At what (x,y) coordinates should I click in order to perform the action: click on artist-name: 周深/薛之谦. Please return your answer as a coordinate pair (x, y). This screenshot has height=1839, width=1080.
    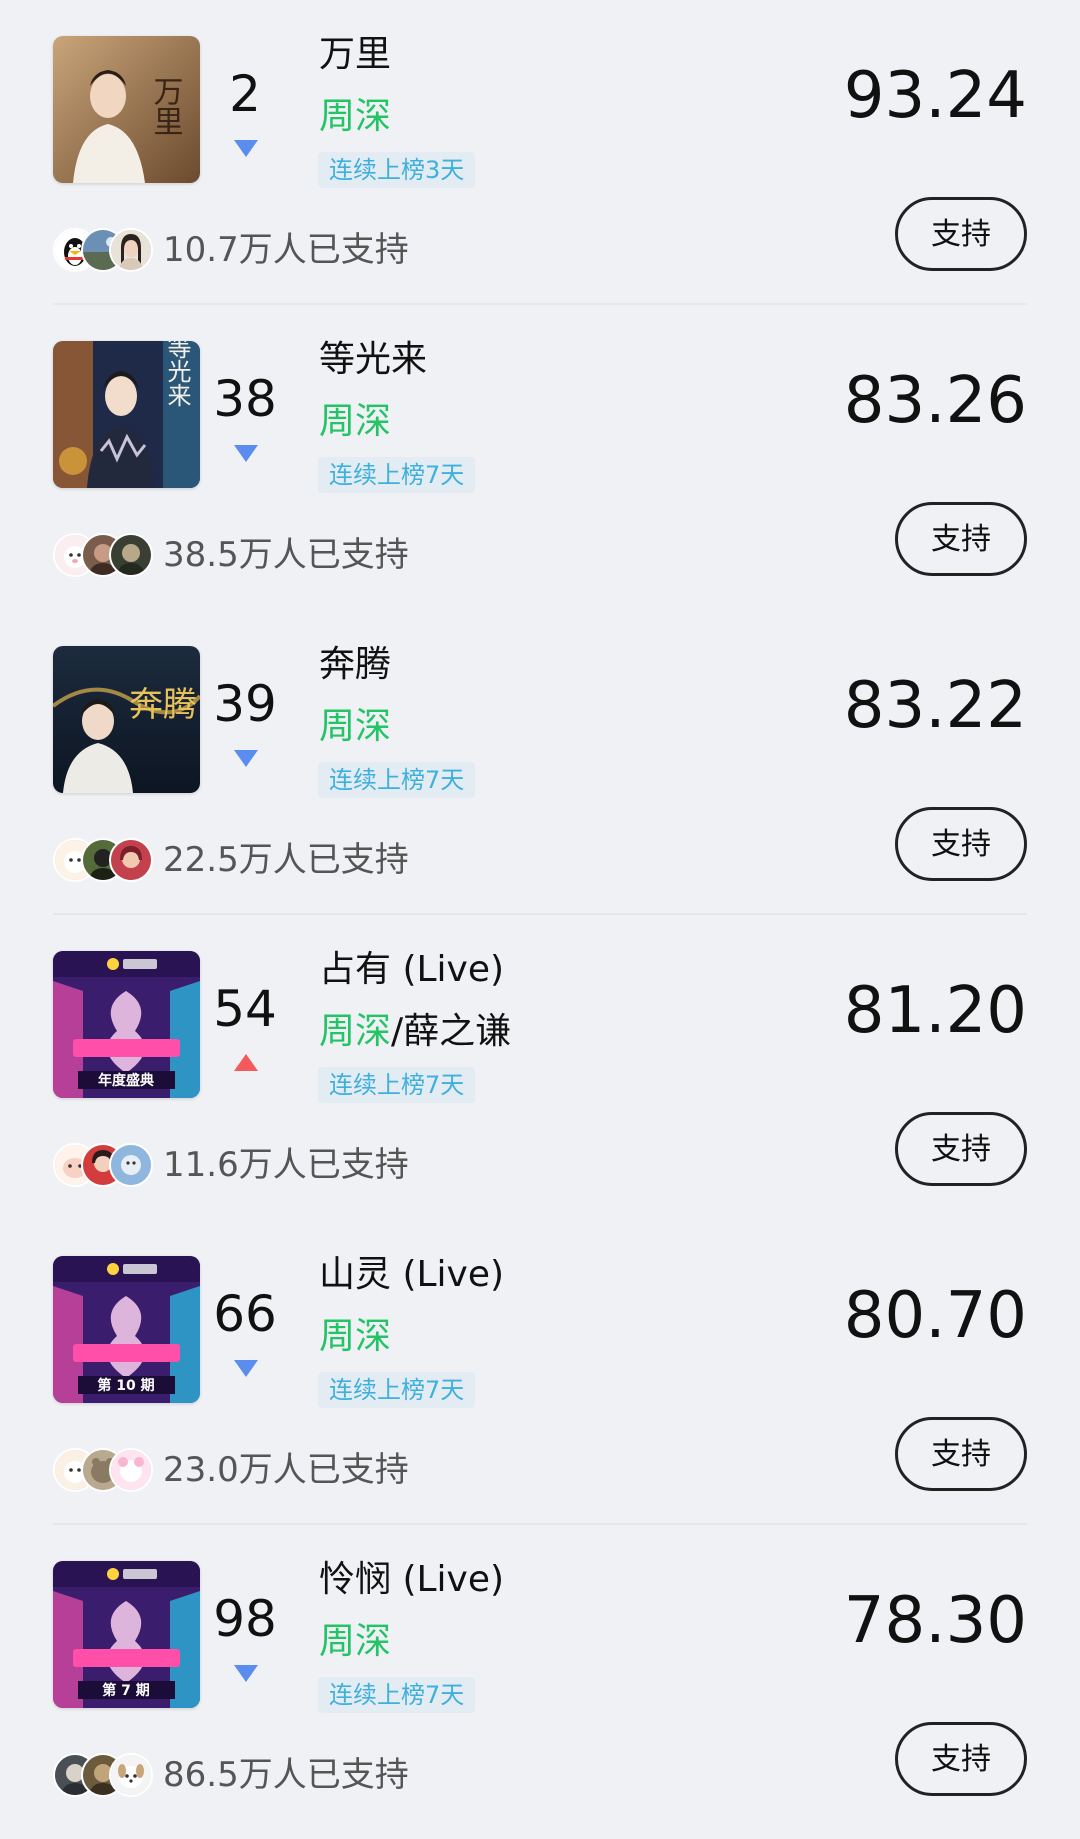
    Looking at the image, I should click on (415, 1032).